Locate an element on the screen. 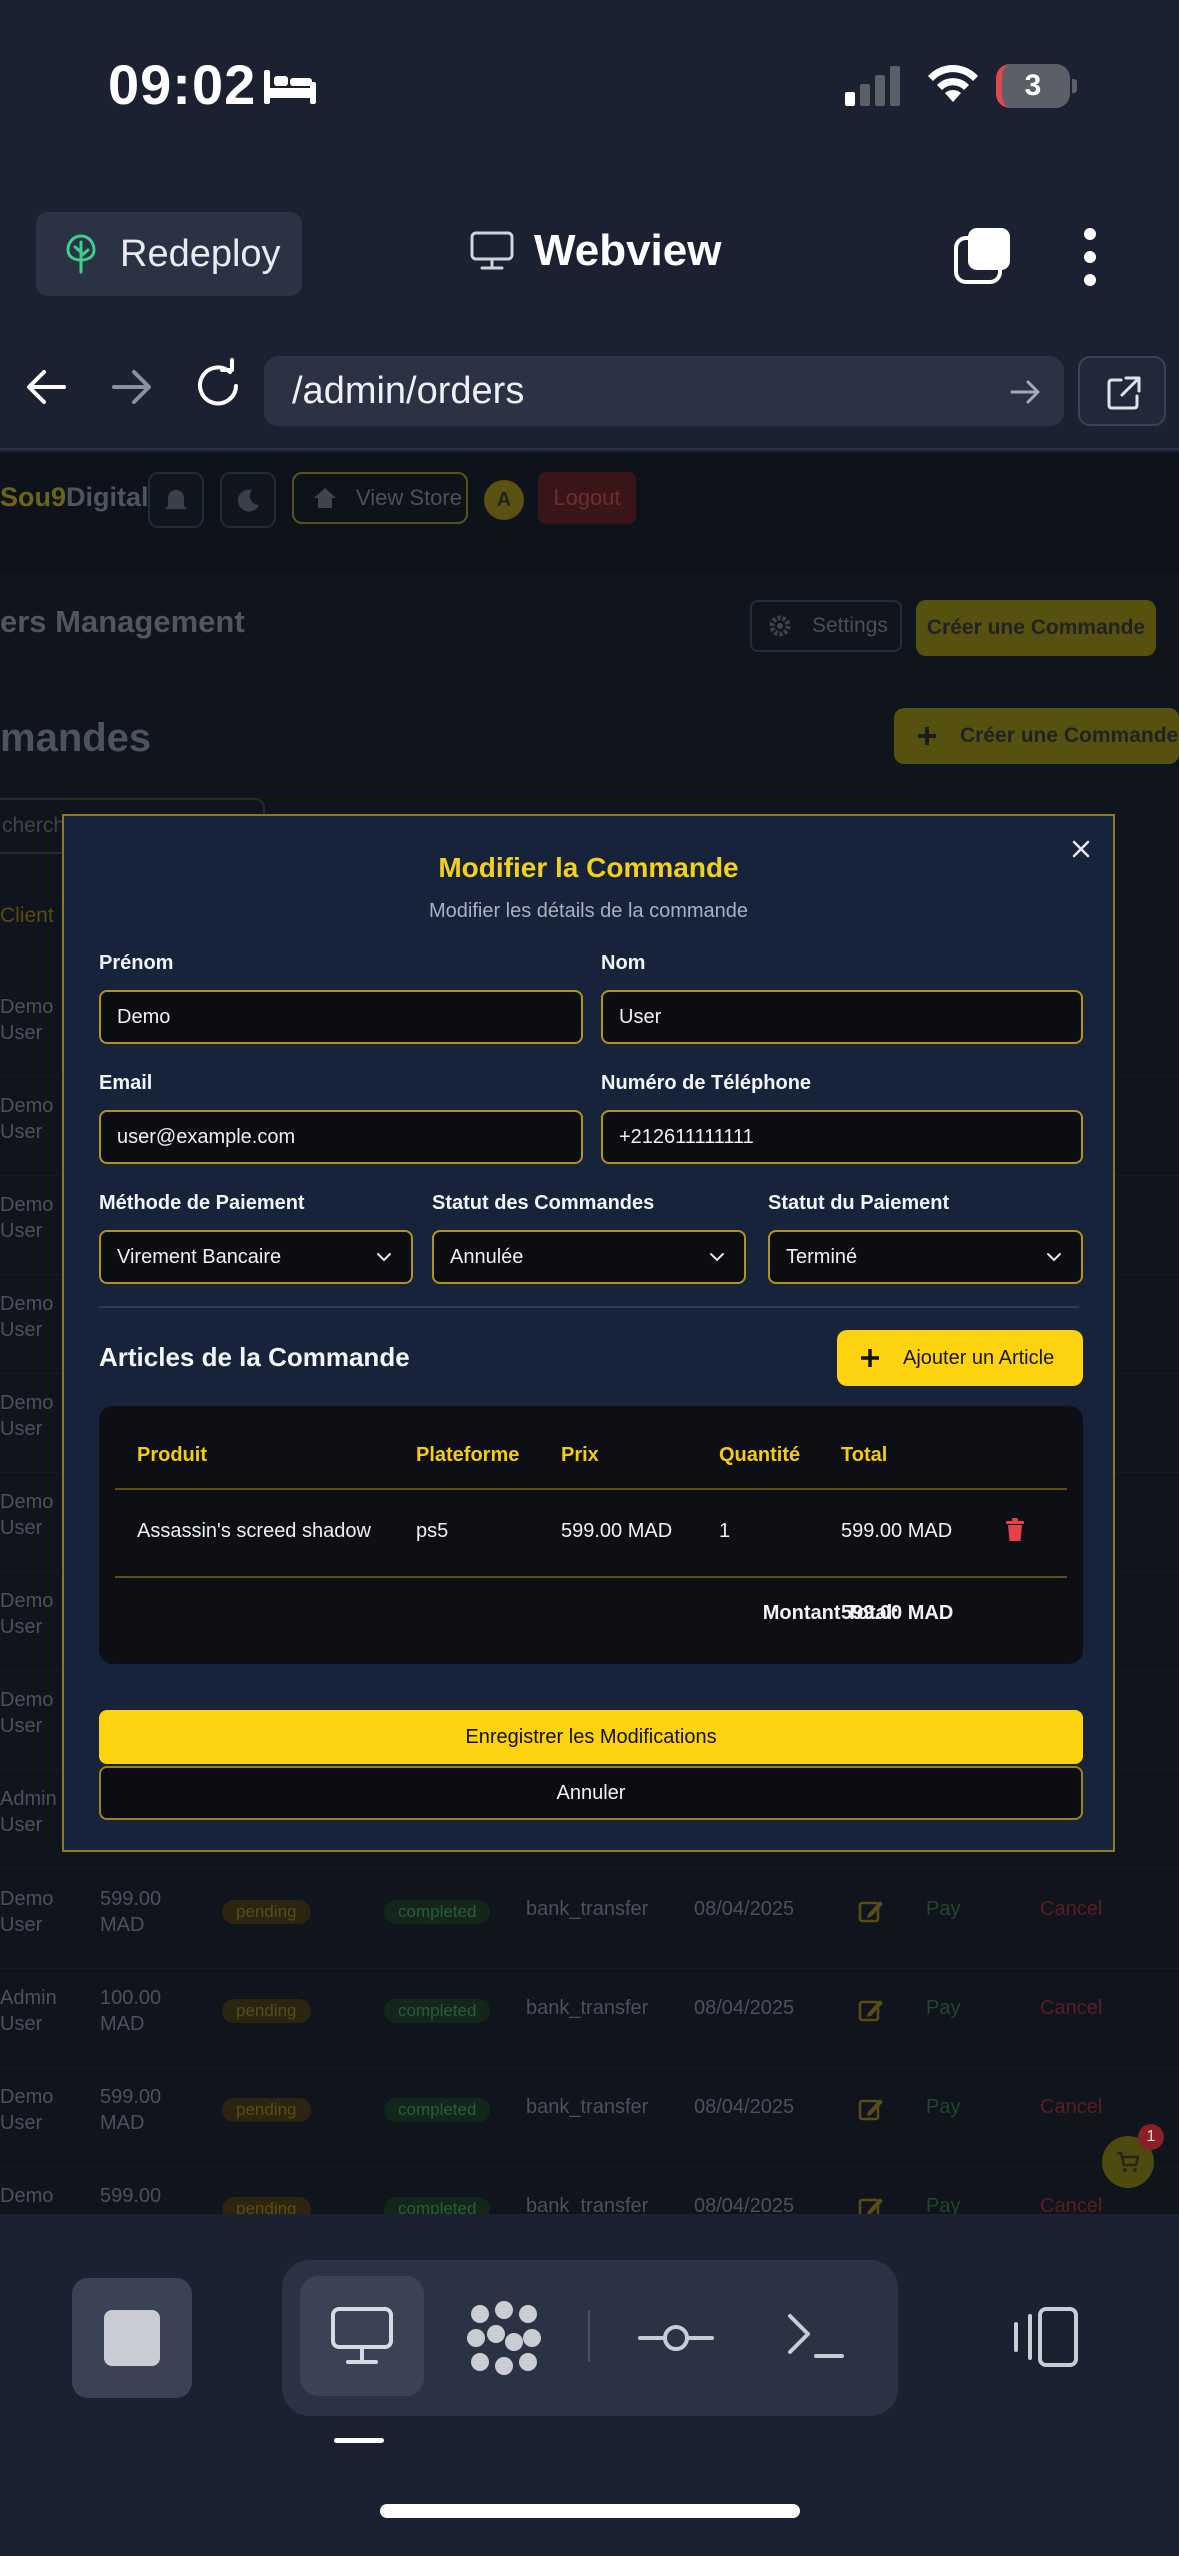  item-total: 599.00 MAD is located at coordinates (897, 1531).